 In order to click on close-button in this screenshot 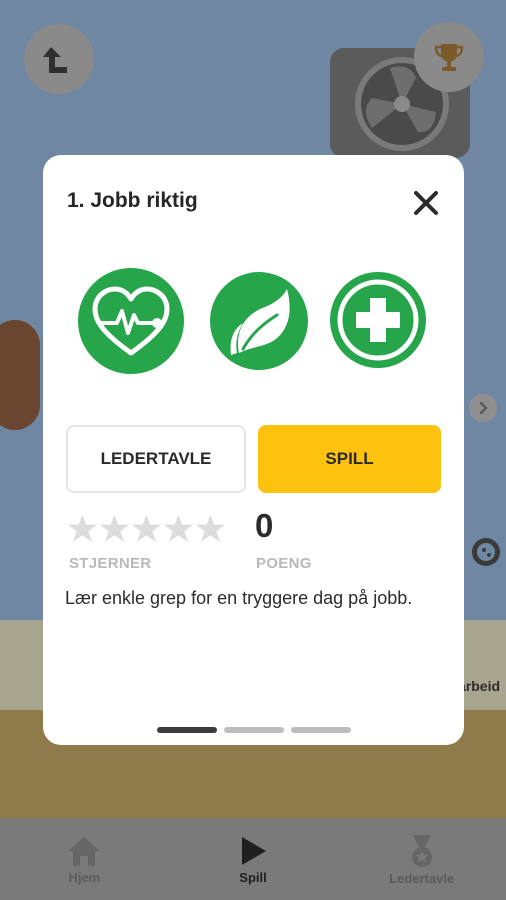, I will do `click(426, 203)`.